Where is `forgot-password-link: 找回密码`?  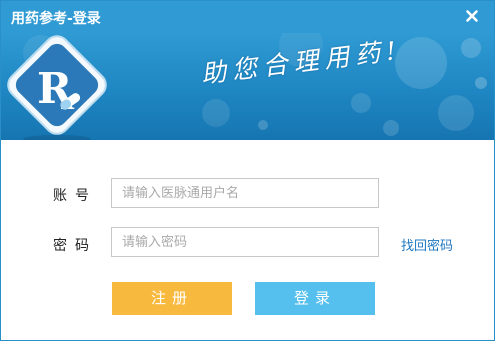 forgot-password-link: 找回密码 is located at coordinates (427, 244).